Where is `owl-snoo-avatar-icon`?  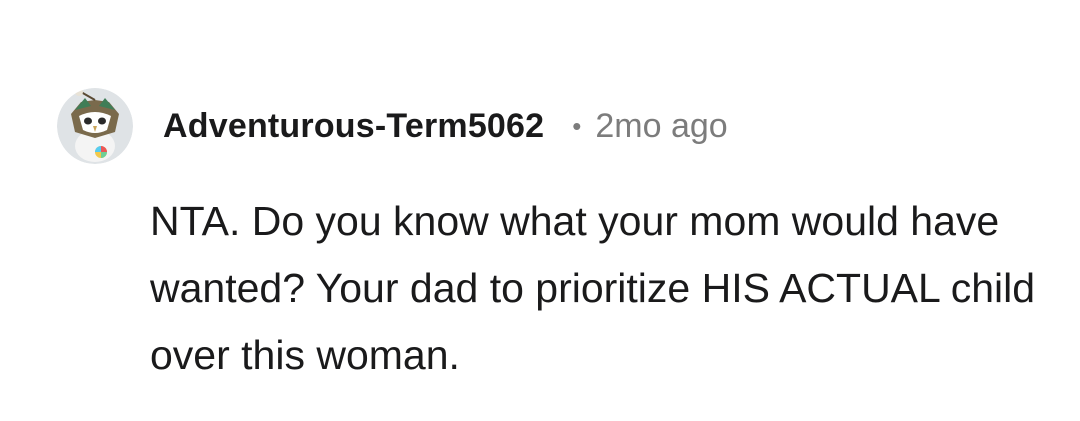 owl-snoo-avatar-icon is located at coordinates (95, 126).